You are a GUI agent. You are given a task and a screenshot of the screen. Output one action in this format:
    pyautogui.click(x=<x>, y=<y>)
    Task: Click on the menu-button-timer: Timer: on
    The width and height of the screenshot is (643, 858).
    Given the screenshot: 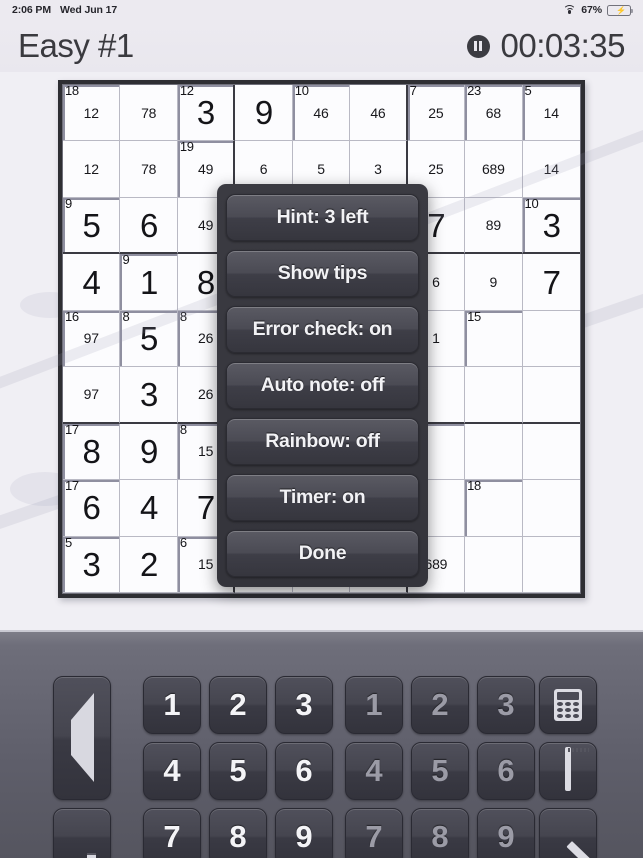 What is the action you would take?
    pyautogui.click(x=322, y=497)
    